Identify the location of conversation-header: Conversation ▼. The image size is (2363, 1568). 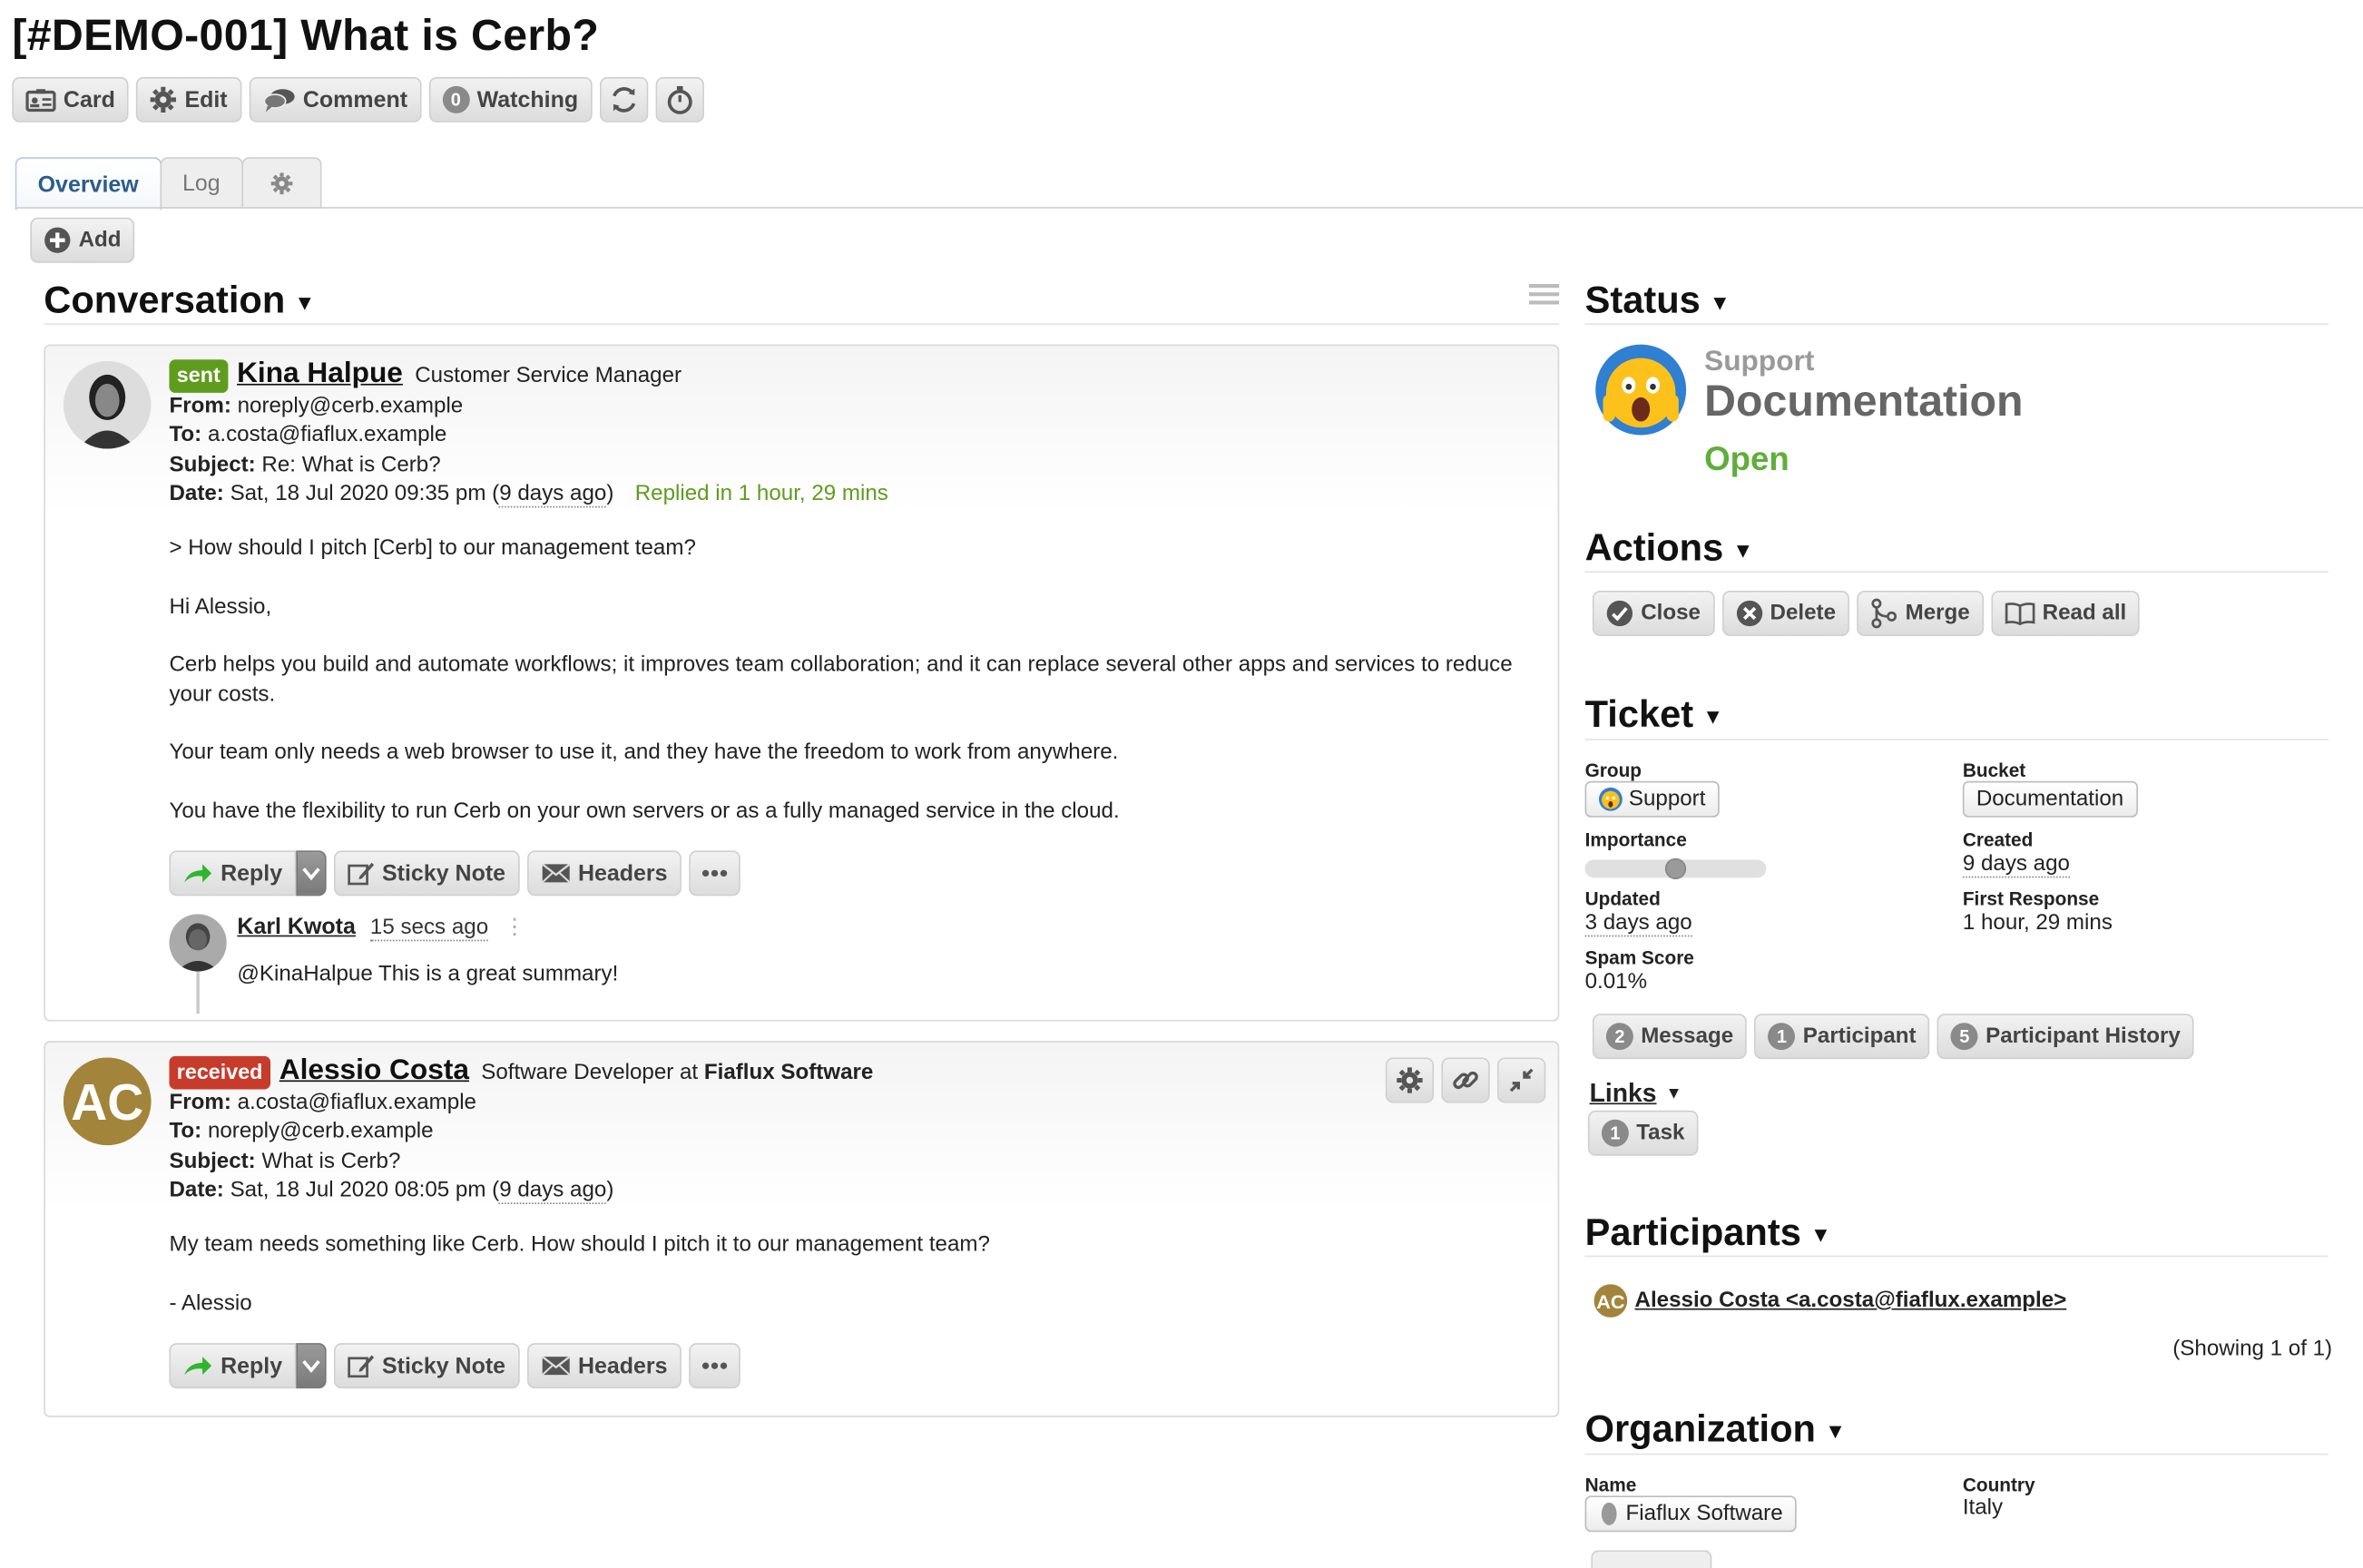
(179, 301).